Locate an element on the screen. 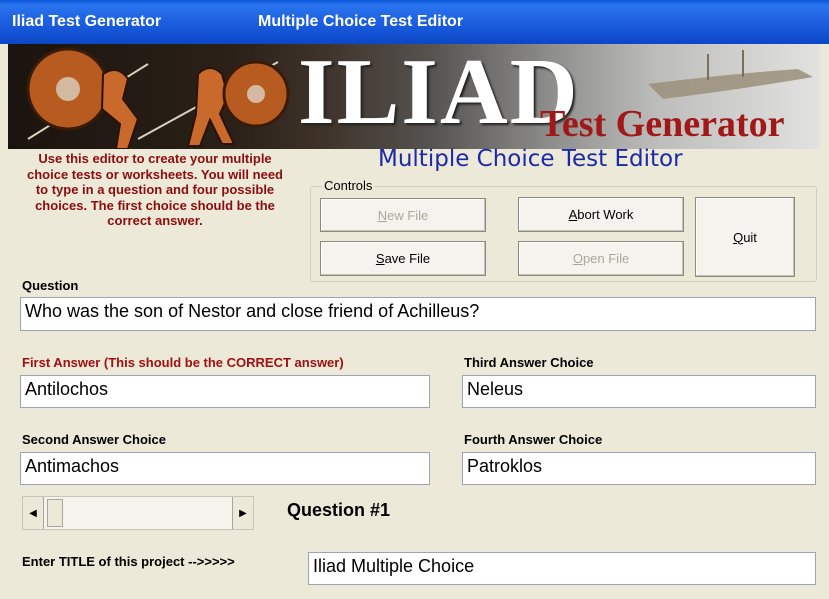  question-number: Question #1 is located at coordinates (339, 510).